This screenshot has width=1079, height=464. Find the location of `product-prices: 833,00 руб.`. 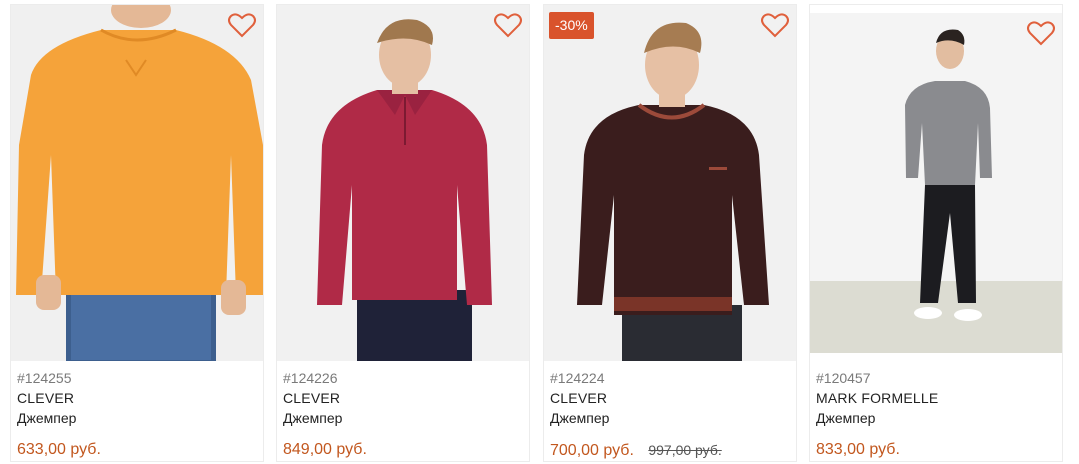

product-prices: 833,00 руб. is located at coordinates (936, 450).